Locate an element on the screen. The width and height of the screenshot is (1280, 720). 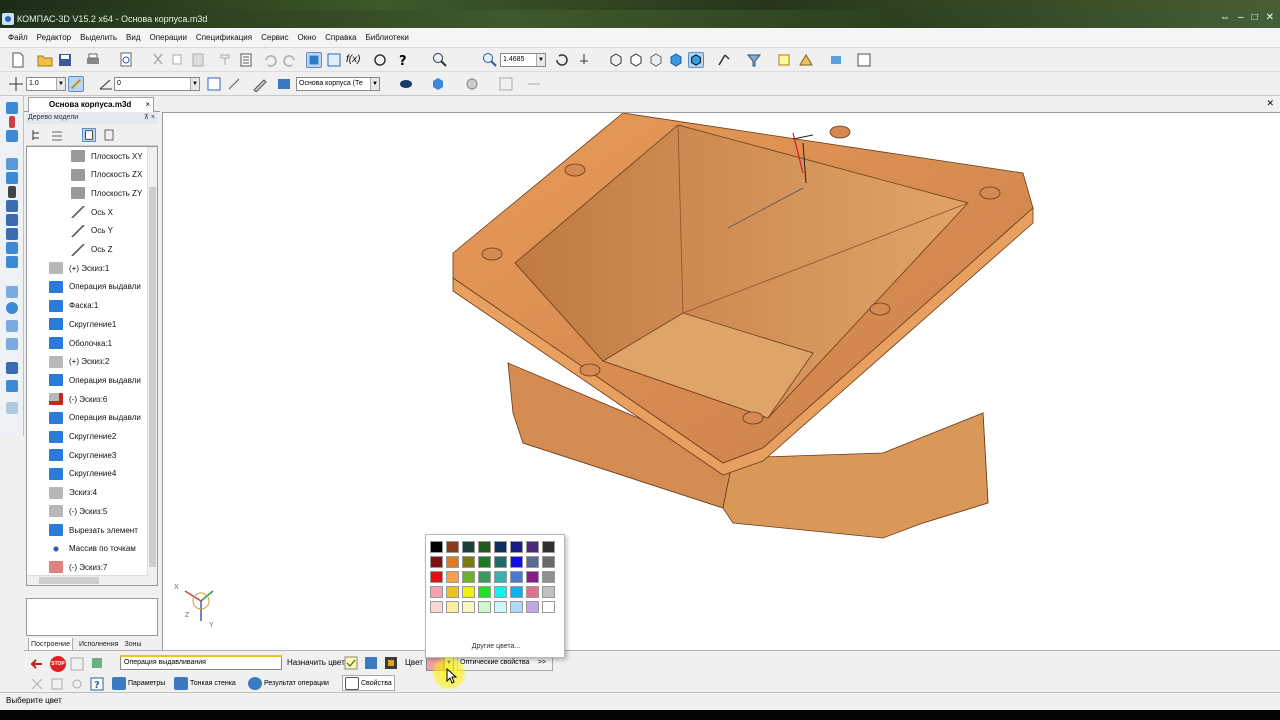
color-by-layer-icon is located at coordinates (391, 663).